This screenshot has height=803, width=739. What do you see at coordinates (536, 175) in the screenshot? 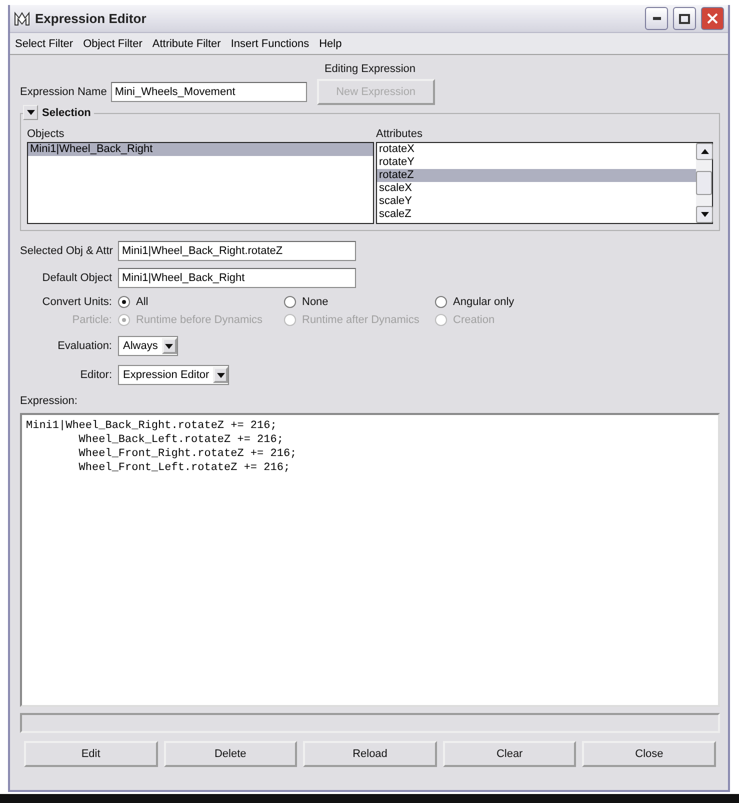
I see `list-item: rotateZ` at bounding box center [536, 175].